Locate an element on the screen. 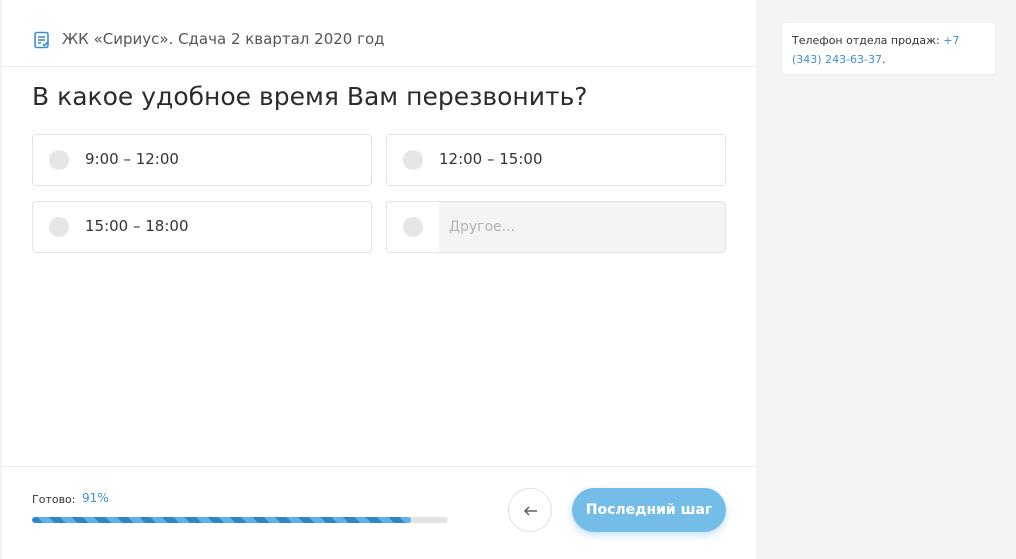 The image size is (1016, 559). option-9-12: 9:00 – 12:00 is located at coordinates (202, 160).